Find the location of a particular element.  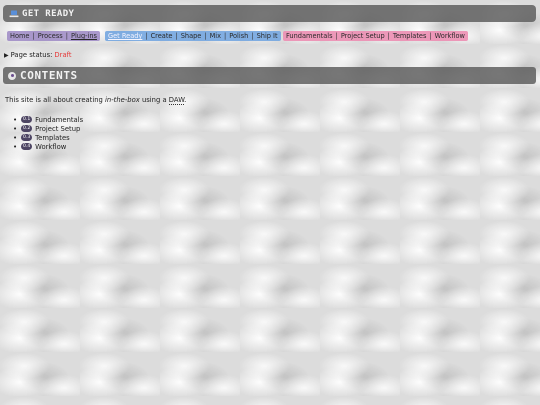

nav-link-polish: Polish is located at coordinates (238, 36).